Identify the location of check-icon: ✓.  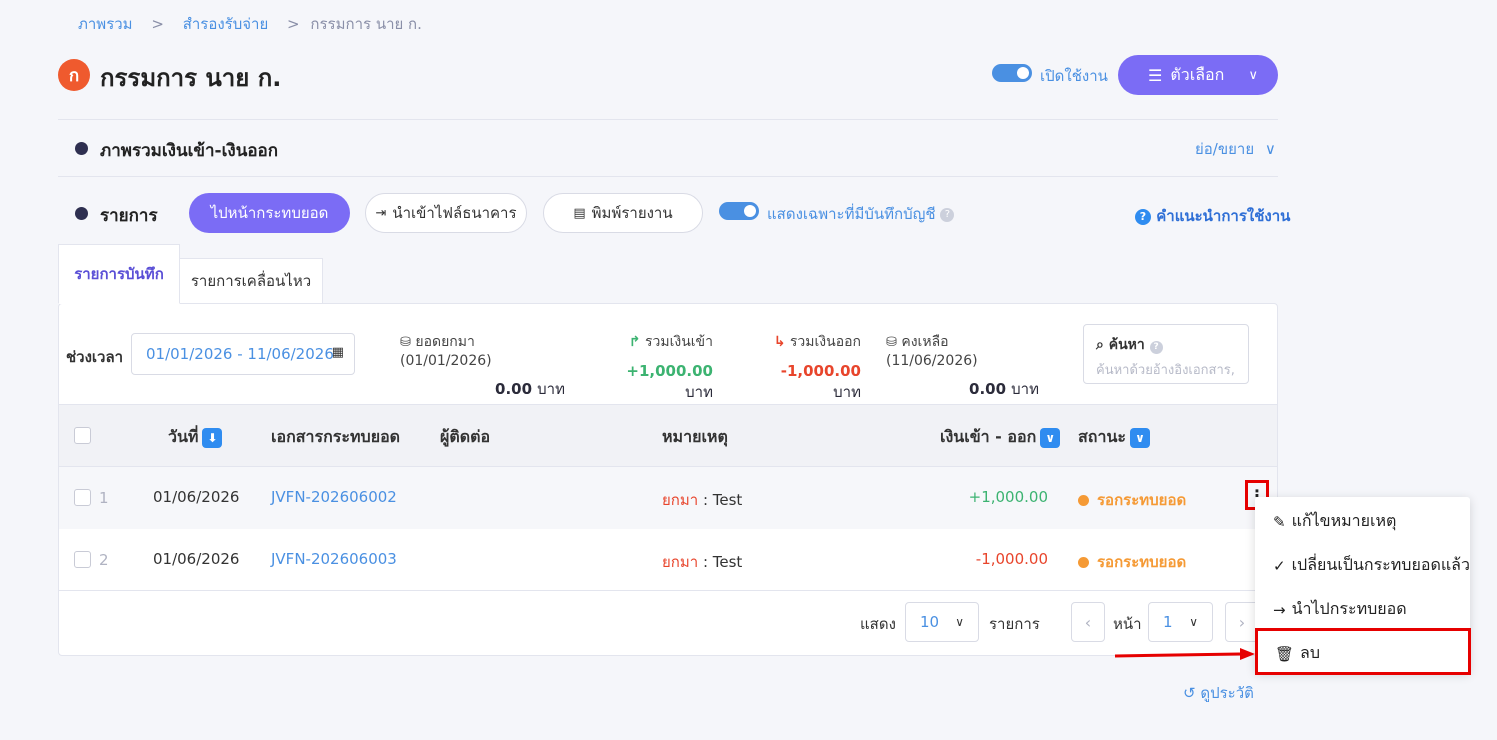
(1279, 565).